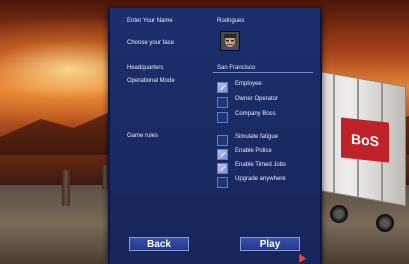  What do you see at coordinates (145, 68) in the screenshot?
I see `headquarters-label: Headquarters` at bounding box center [145, 68].